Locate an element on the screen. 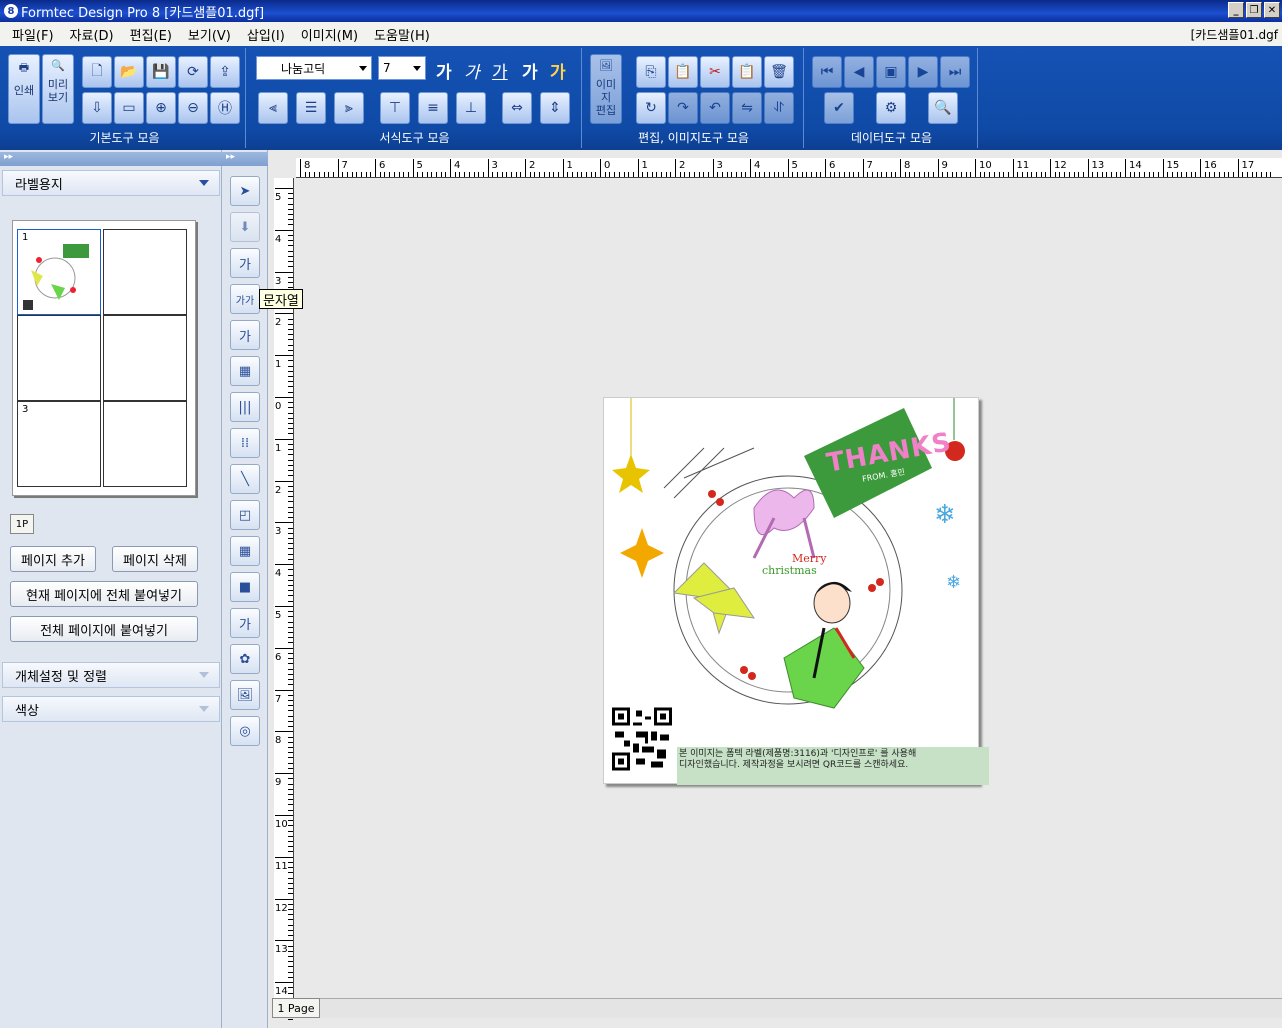 The width and height of the screenshot is (1282, 1028). toolbar-collapse: ▸▸ is located at coordinates (245, 159).